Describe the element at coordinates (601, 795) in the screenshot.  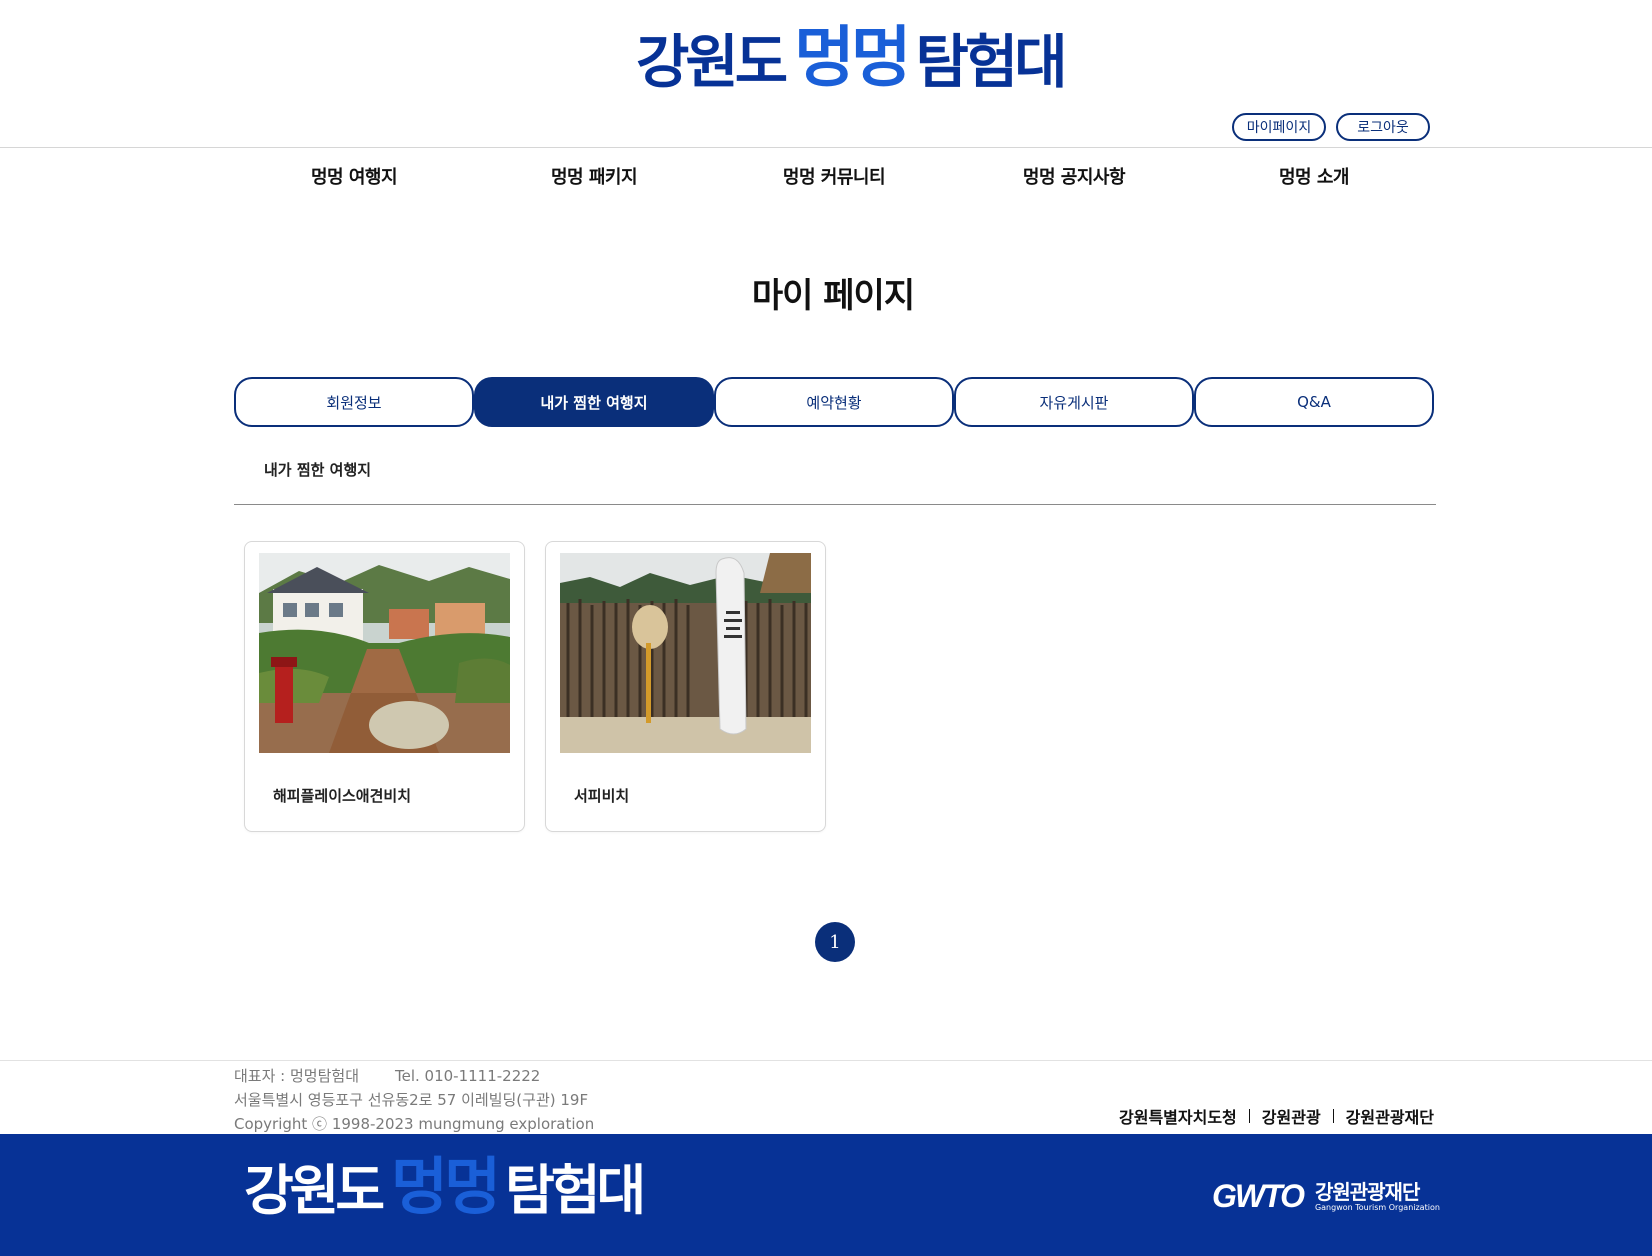
I see `card-title: 서피비치` at that location.